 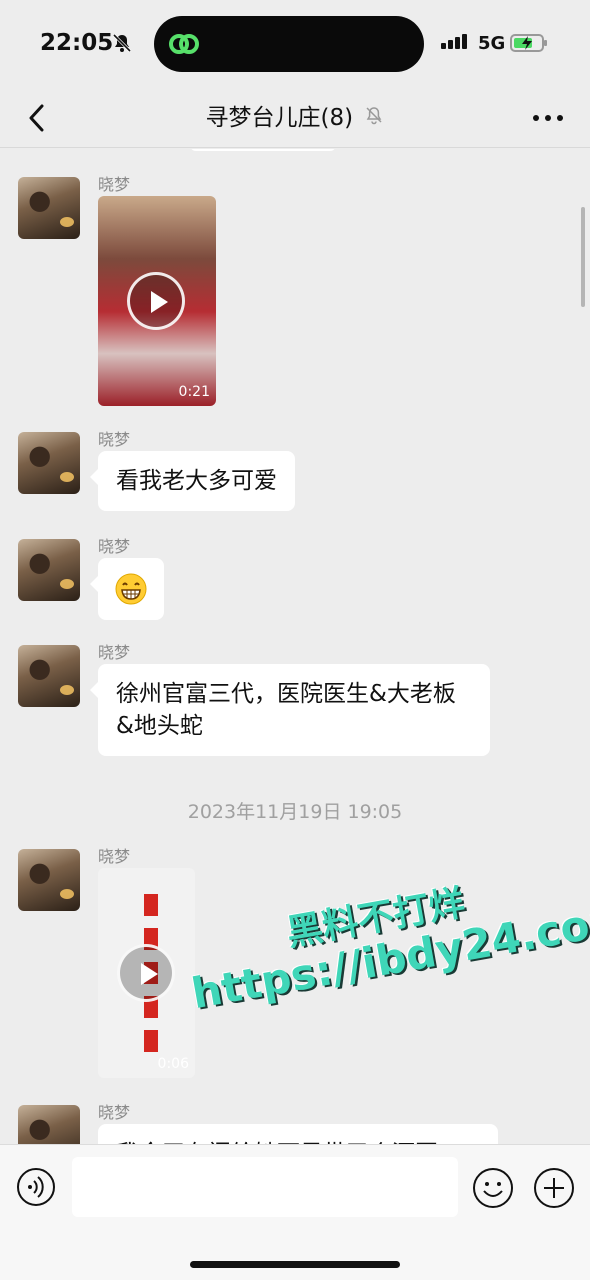 What do you see at coordinates (583, 257) in the screenshot?
I see `scrollbar` at bounding box center [583, 257].